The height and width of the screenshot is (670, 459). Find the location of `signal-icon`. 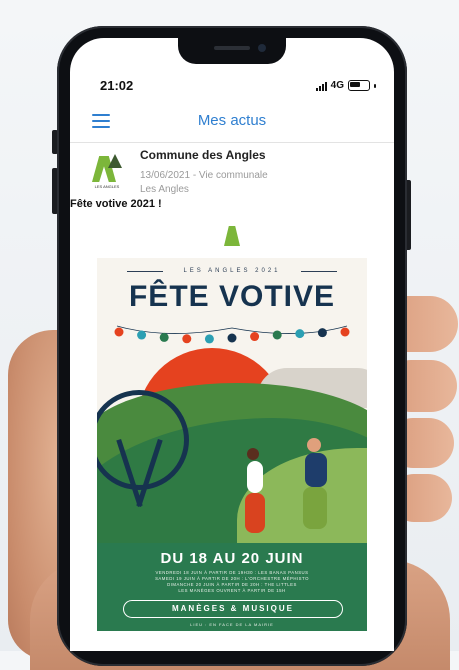

signal-icon is located at coordinates (321, 86).